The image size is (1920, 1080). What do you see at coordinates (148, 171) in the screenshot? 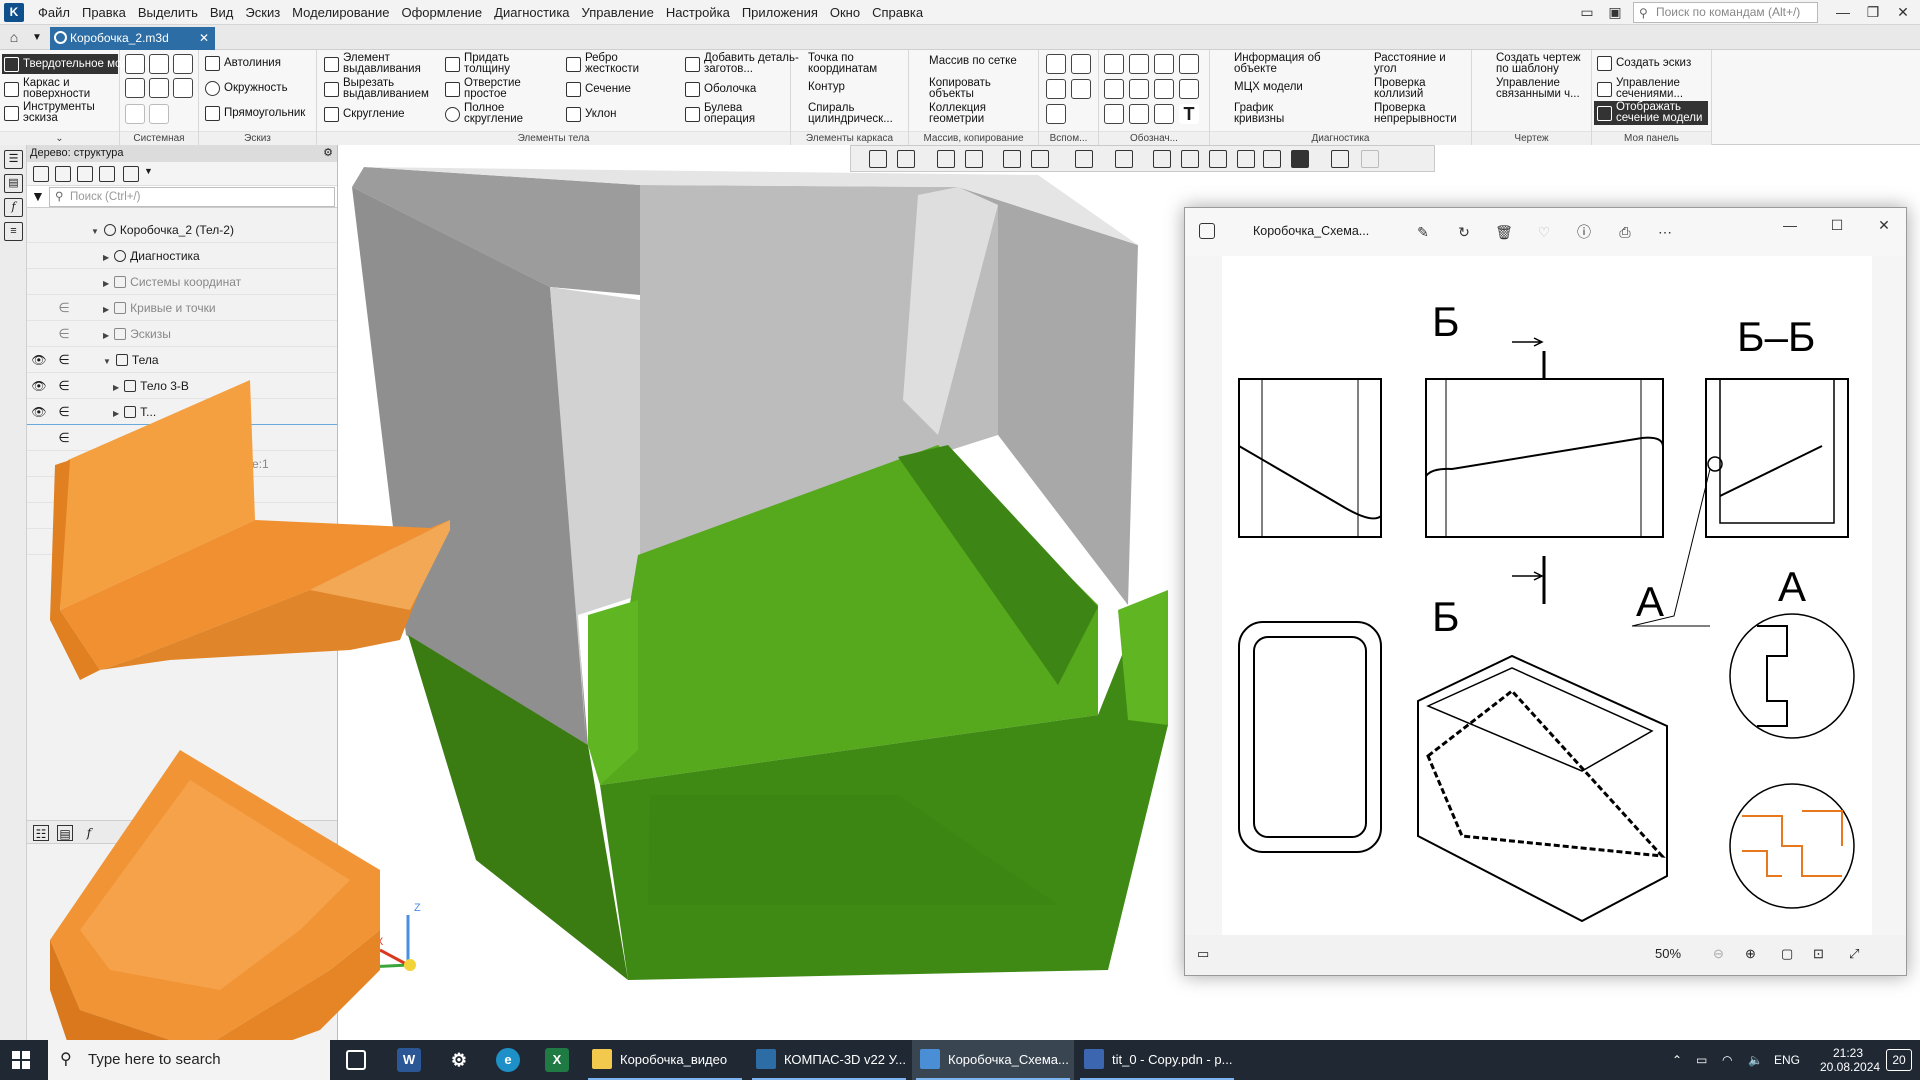
I see `chevron-down-icon: ▼` at bounding box center [148, 171].